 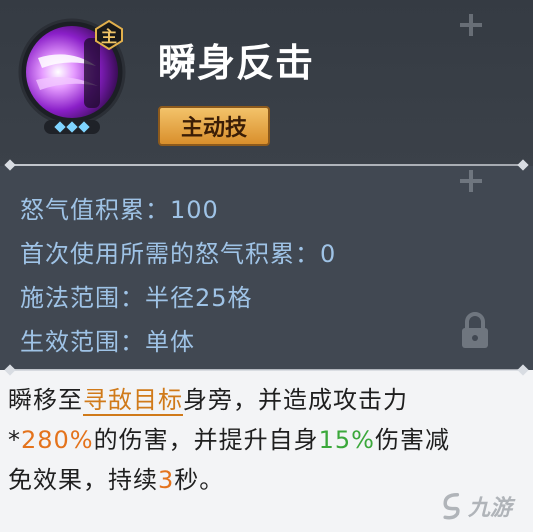 What do you see at coordinates (328, 254) in the screenshot?
I see `stat-value: 0` at bounding box center [328, 254].